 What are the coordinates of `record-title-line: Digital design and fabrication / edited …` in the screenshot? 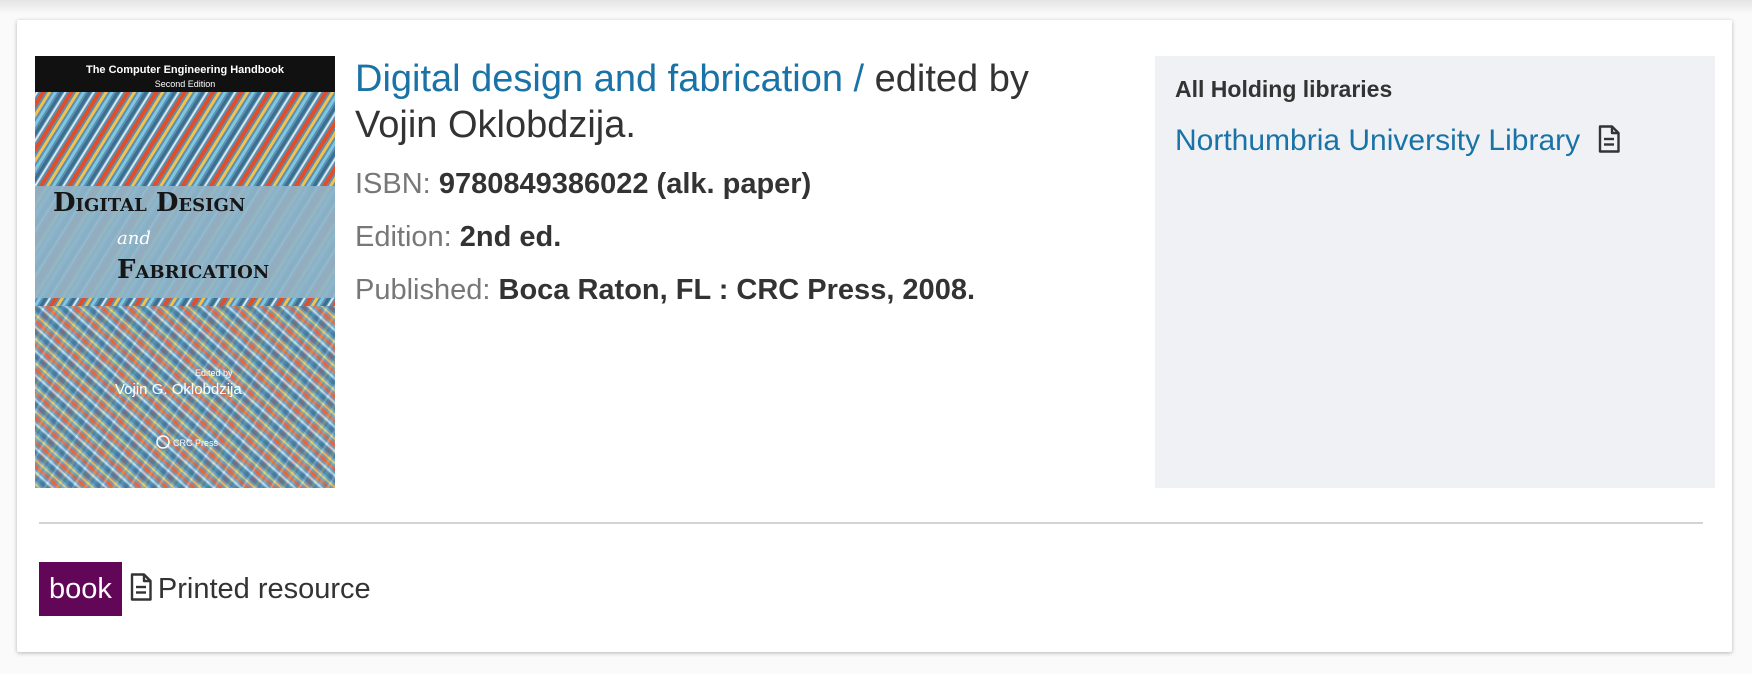 It's located at (725, 102).